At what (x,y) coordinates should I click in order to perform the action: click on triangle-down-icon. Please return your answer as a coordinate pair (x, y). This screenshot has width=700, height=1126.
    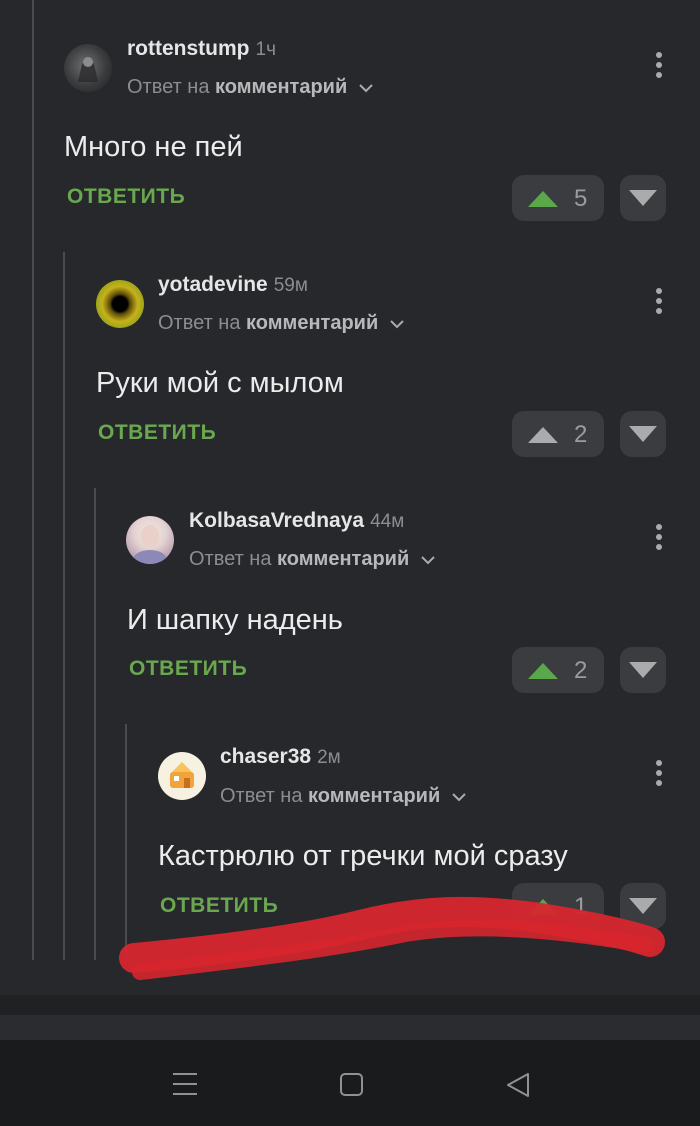
    Looking at the image, I should click on (643, 906).